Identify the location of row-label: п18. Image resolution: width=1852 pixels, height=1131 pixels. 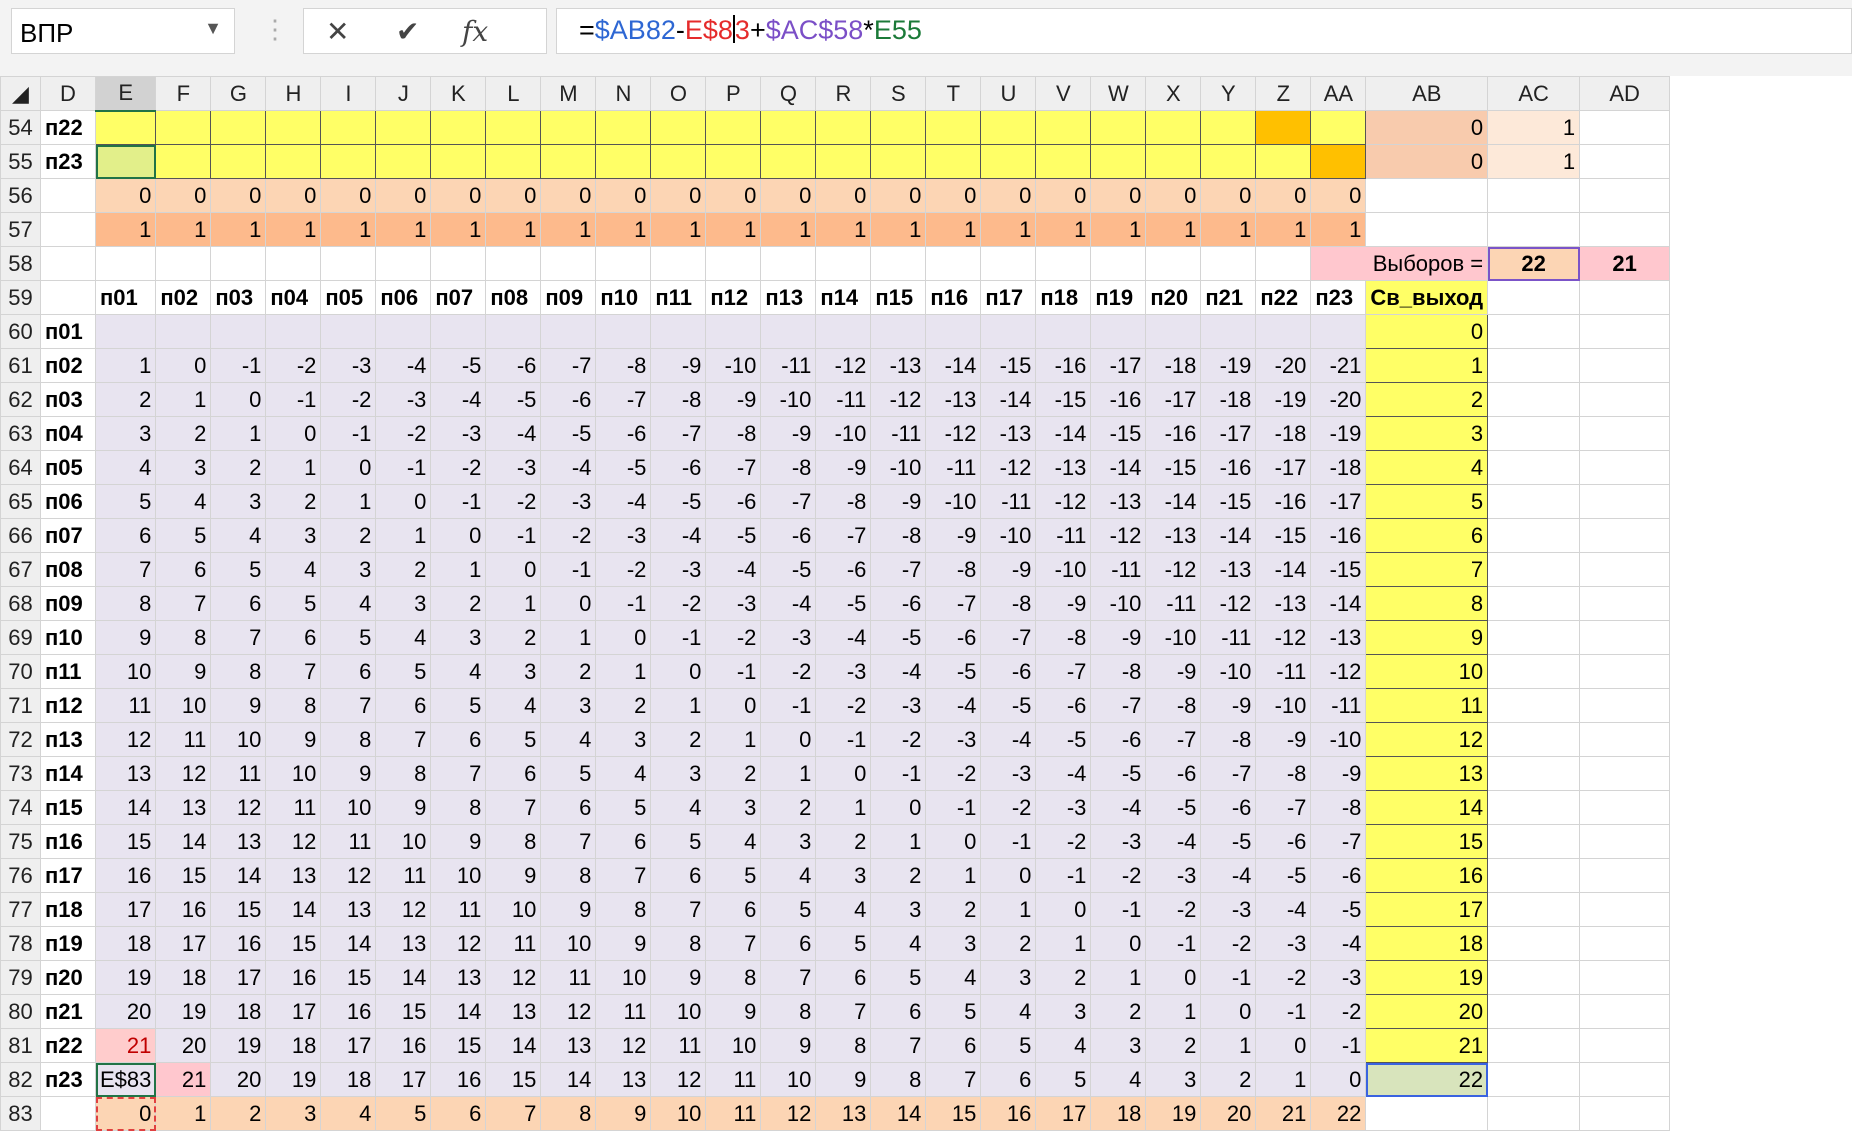
(68, 909).